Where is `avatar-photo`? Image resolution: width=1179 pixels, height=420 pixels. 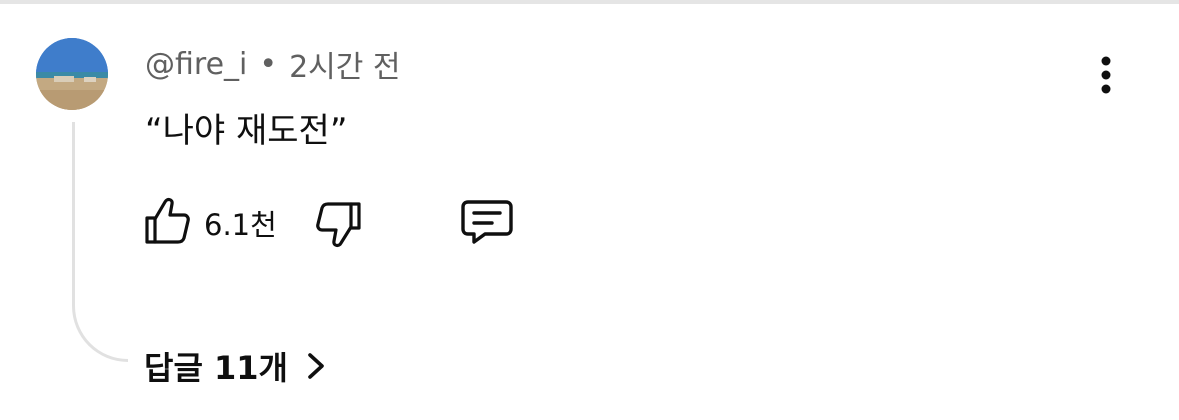 avatar-photo is located at coordinates (72, 74).